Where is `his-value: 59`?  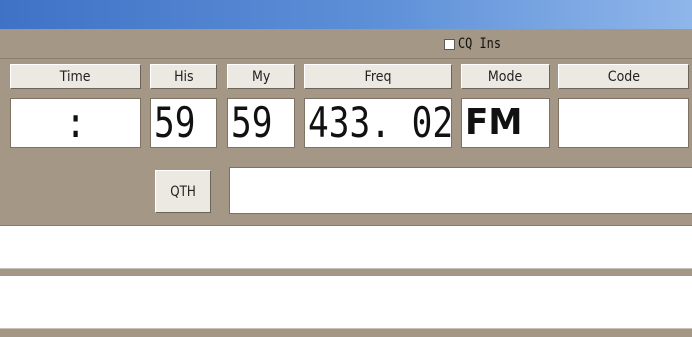
his-value: 59 is located at coordinates (175, 122).